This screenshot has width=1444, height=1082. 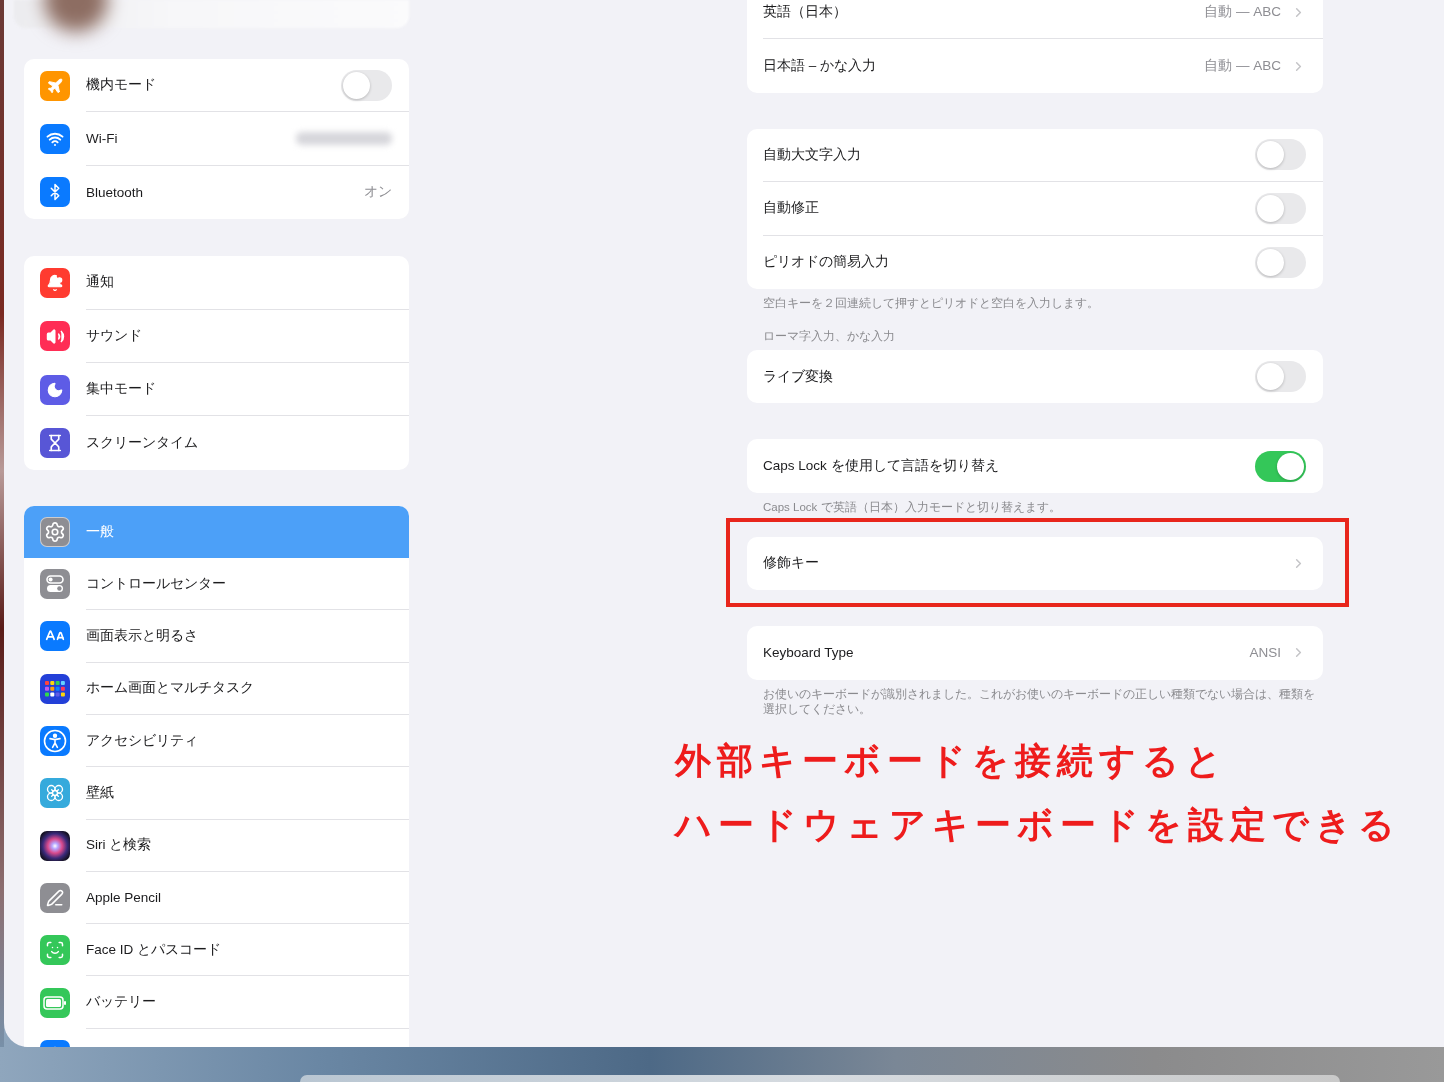 What do you see at coordinates (55, 793) in the screenshot?
I see `flower-icon` at bounding box center [55, 793].